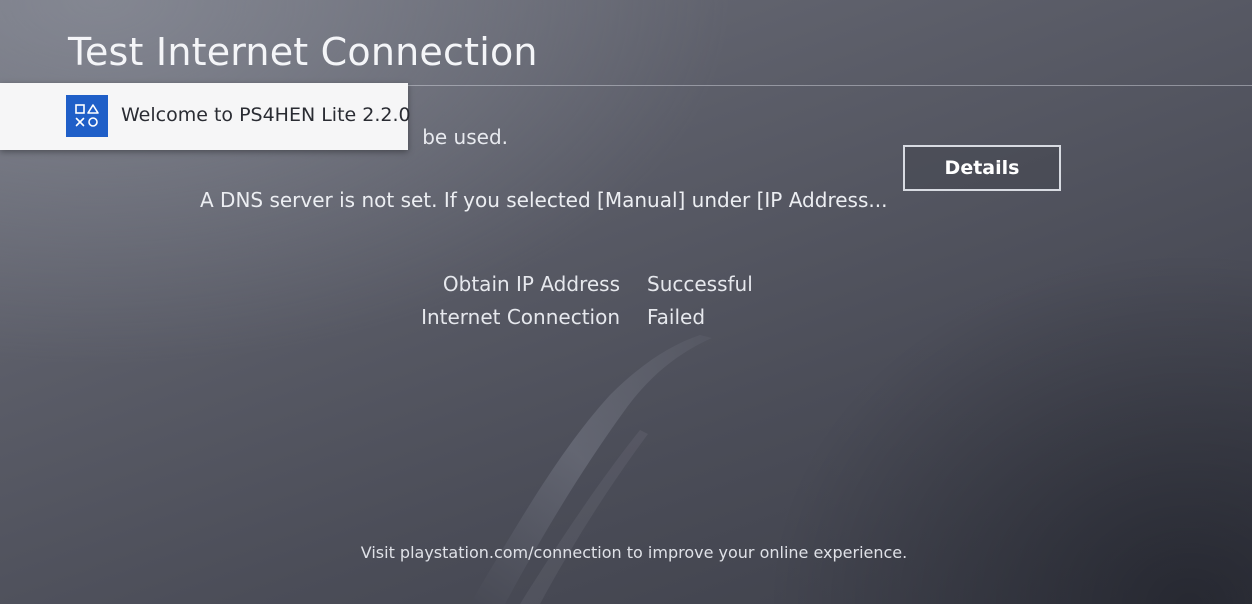 The height and width of the screenshot is (604, 1252). What do you see at coordinates (266, 115) in the screenshot?
I see `notification-message: Welcome to PS4HEN Lite 2.2.0` at bounding box center [266, 115].